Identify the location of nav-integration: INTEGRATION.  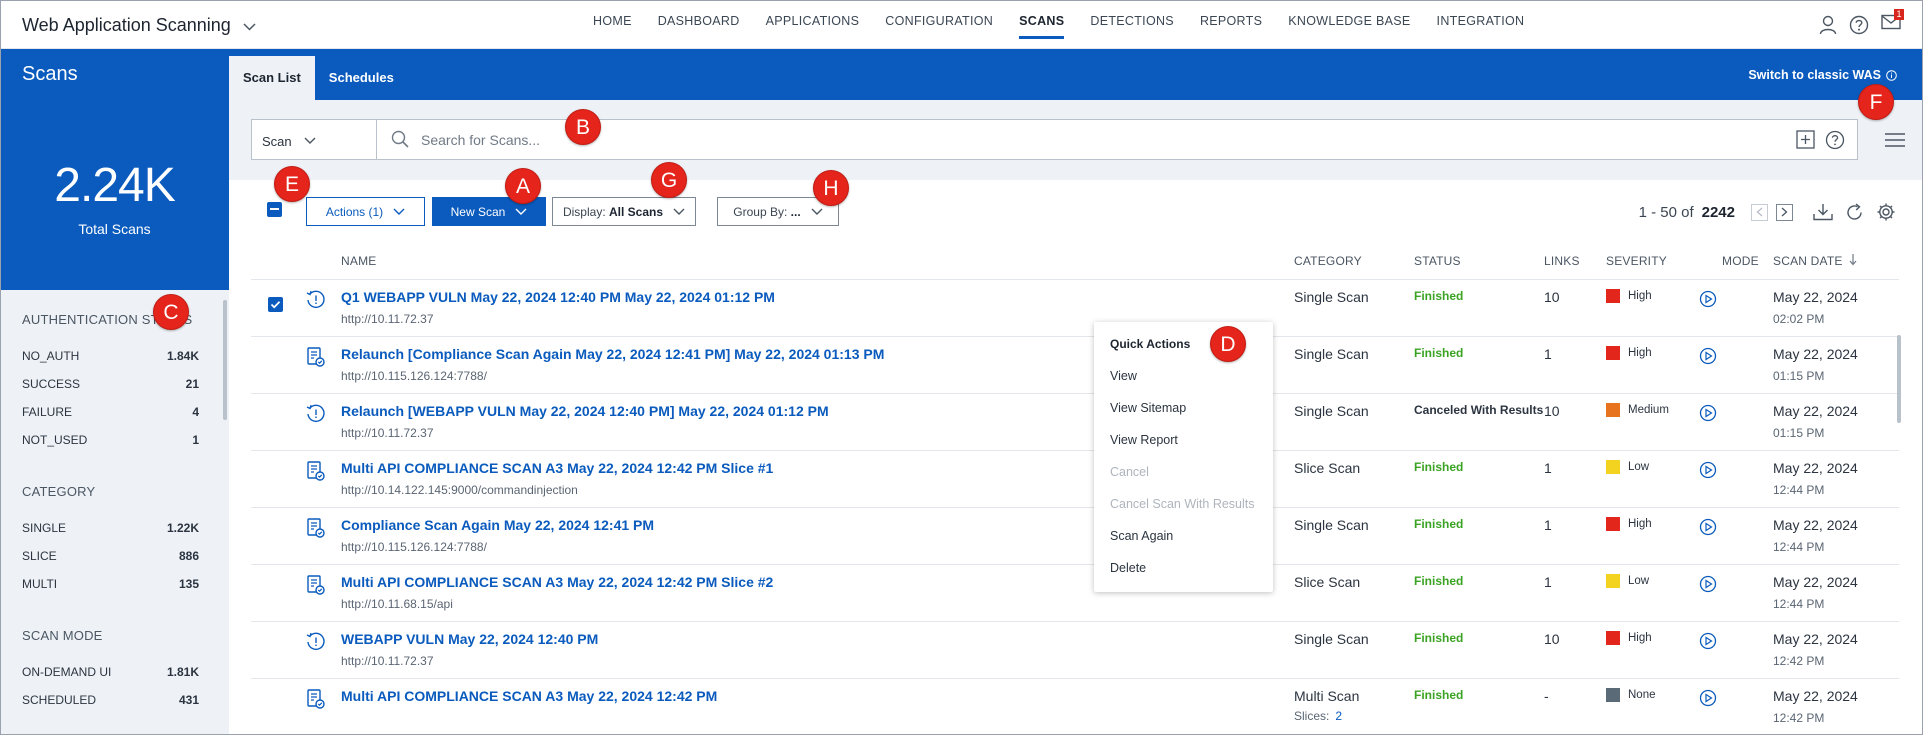
(1481, 24).